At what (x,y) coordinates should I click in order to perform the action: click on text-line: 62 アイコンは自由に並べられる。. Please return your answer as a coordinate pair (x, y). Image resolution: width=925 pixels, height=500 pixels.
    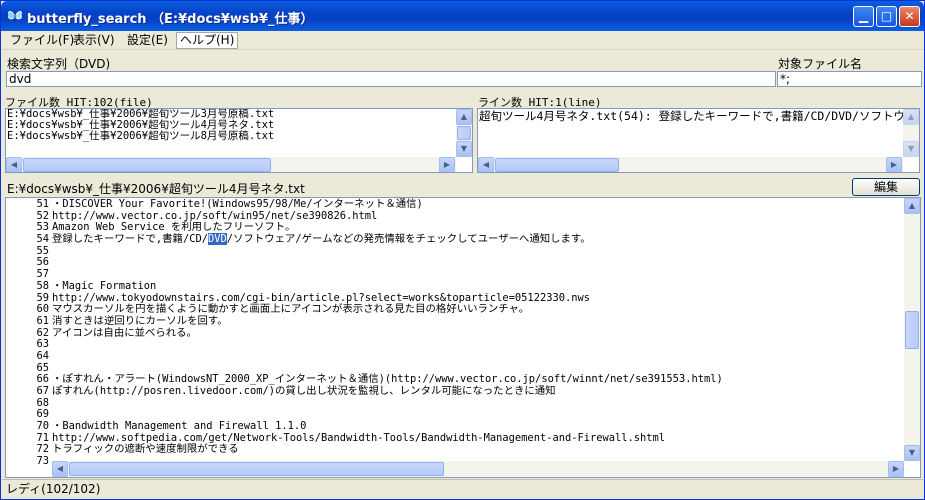
    Looking at the image, I should click on (456, 333).